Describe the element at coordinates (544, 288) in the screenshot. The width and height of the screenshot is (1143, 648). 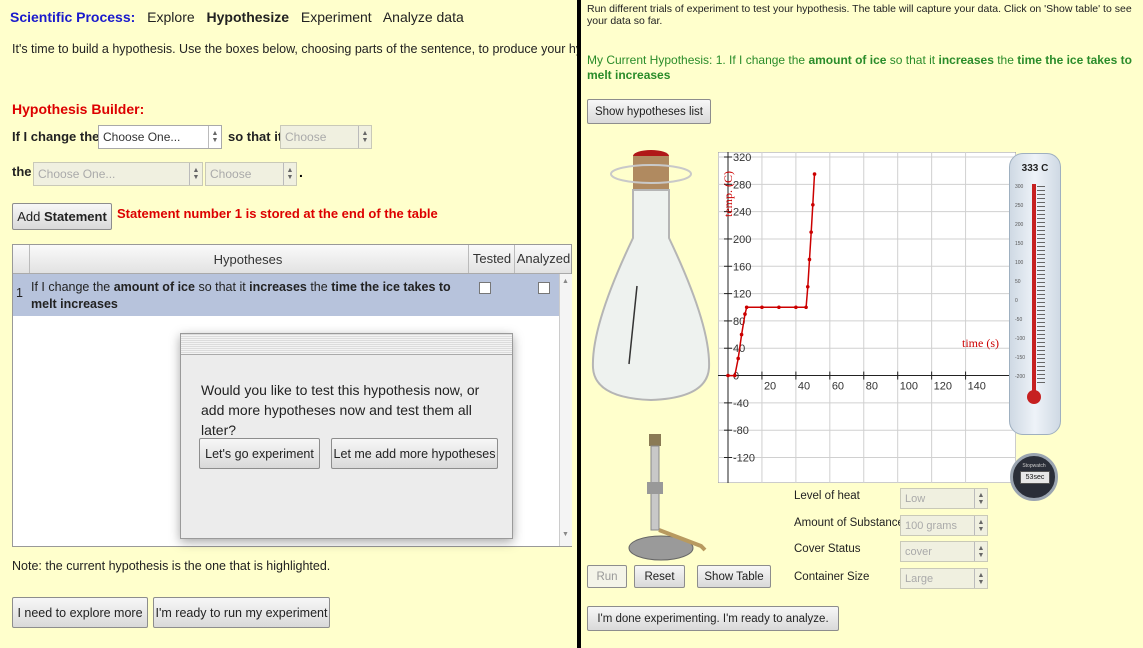
I see `analyzed-checkbox` at that location.